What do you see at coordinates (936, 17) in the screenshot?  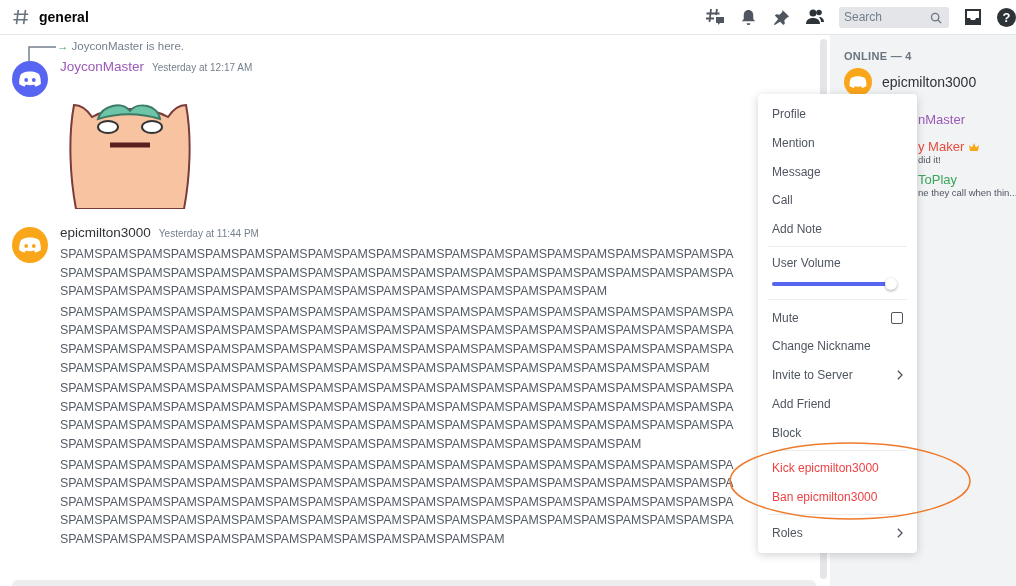 I see `search-icon` at bounding box center [936, 17].